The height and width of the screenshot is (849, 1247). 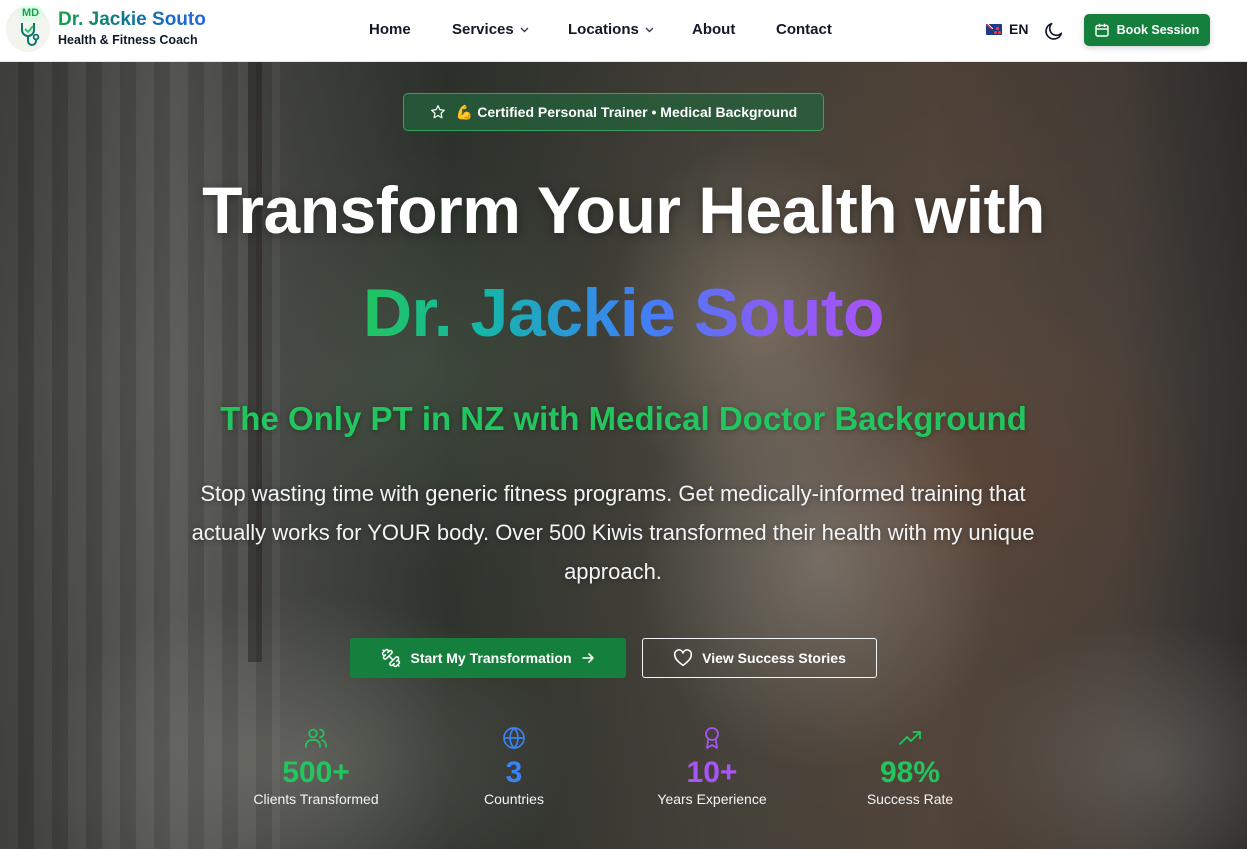 I want to click on stat-success-rate: 98% Success Rate, so click(x=910, y=766).